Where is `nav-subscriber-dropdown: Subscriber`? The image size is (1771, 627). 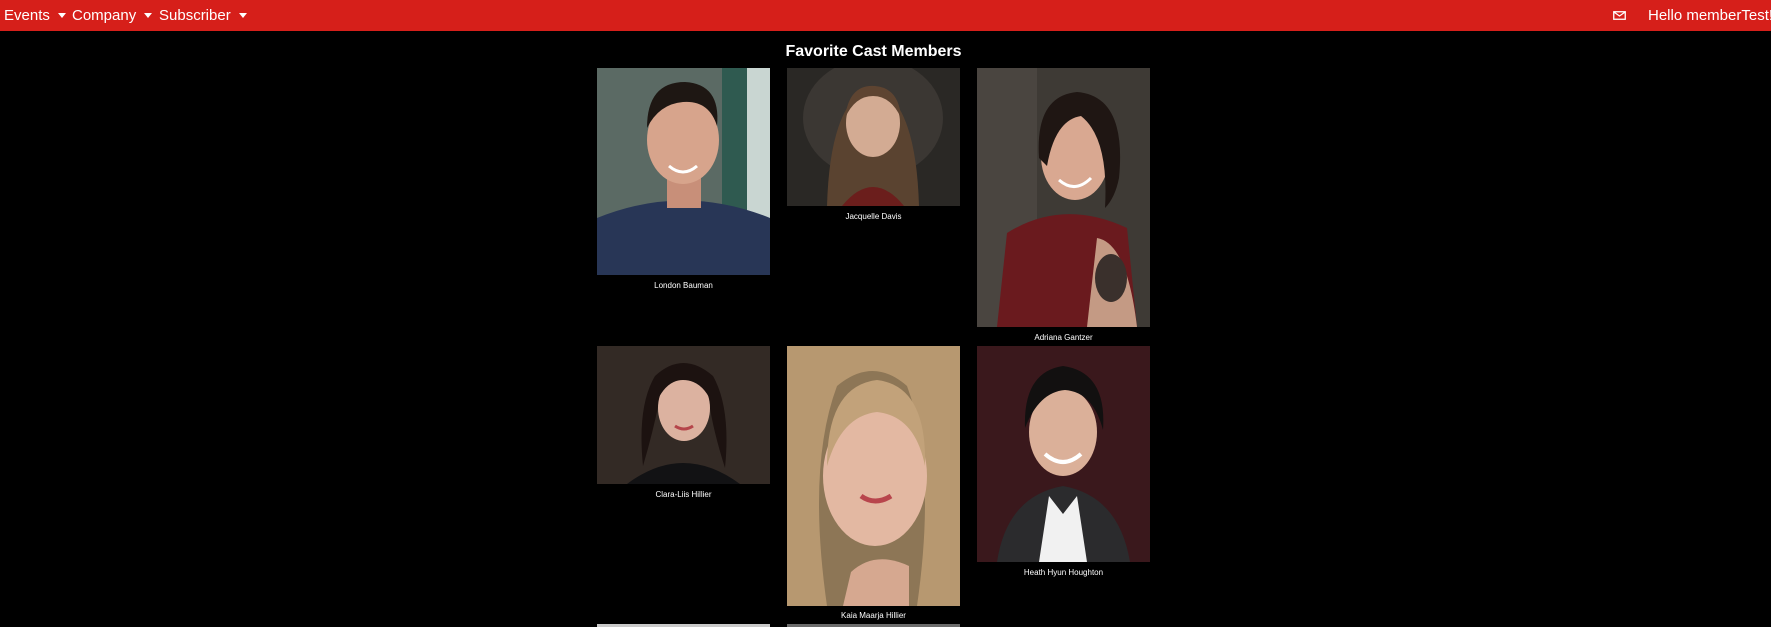
nav-subscriber-dropdown: Subscriber is located at coordinates (203, 15).